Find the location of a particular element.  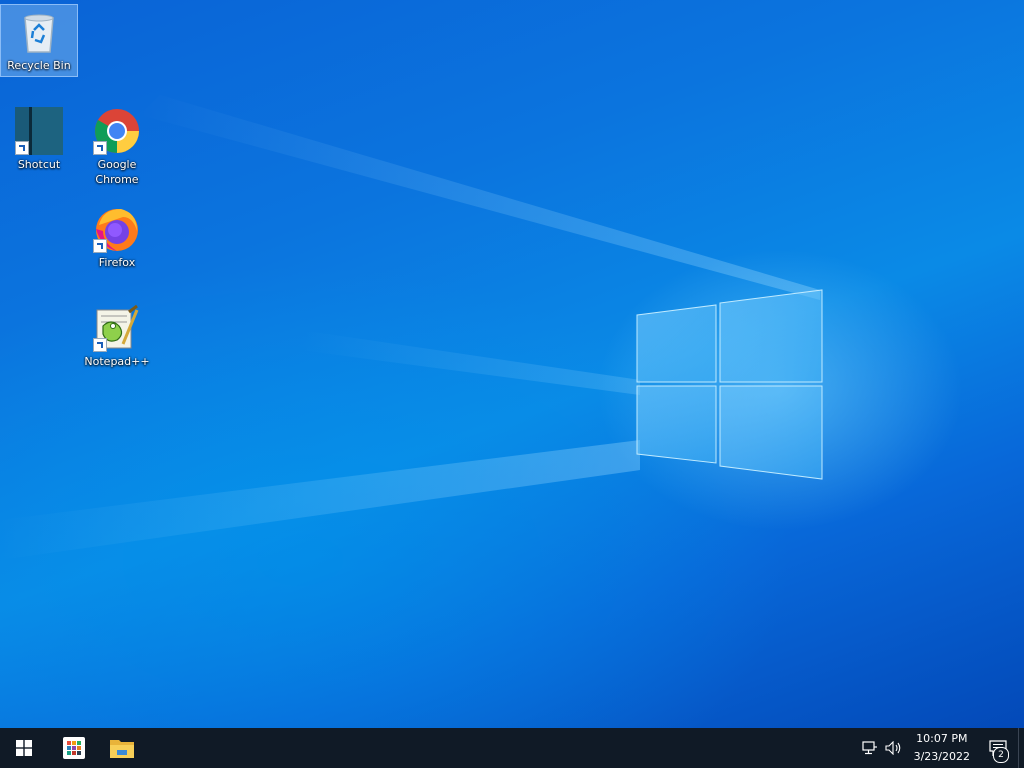

desktop-icon-shotcut: Shotcut is located at coordinates (39, 139).